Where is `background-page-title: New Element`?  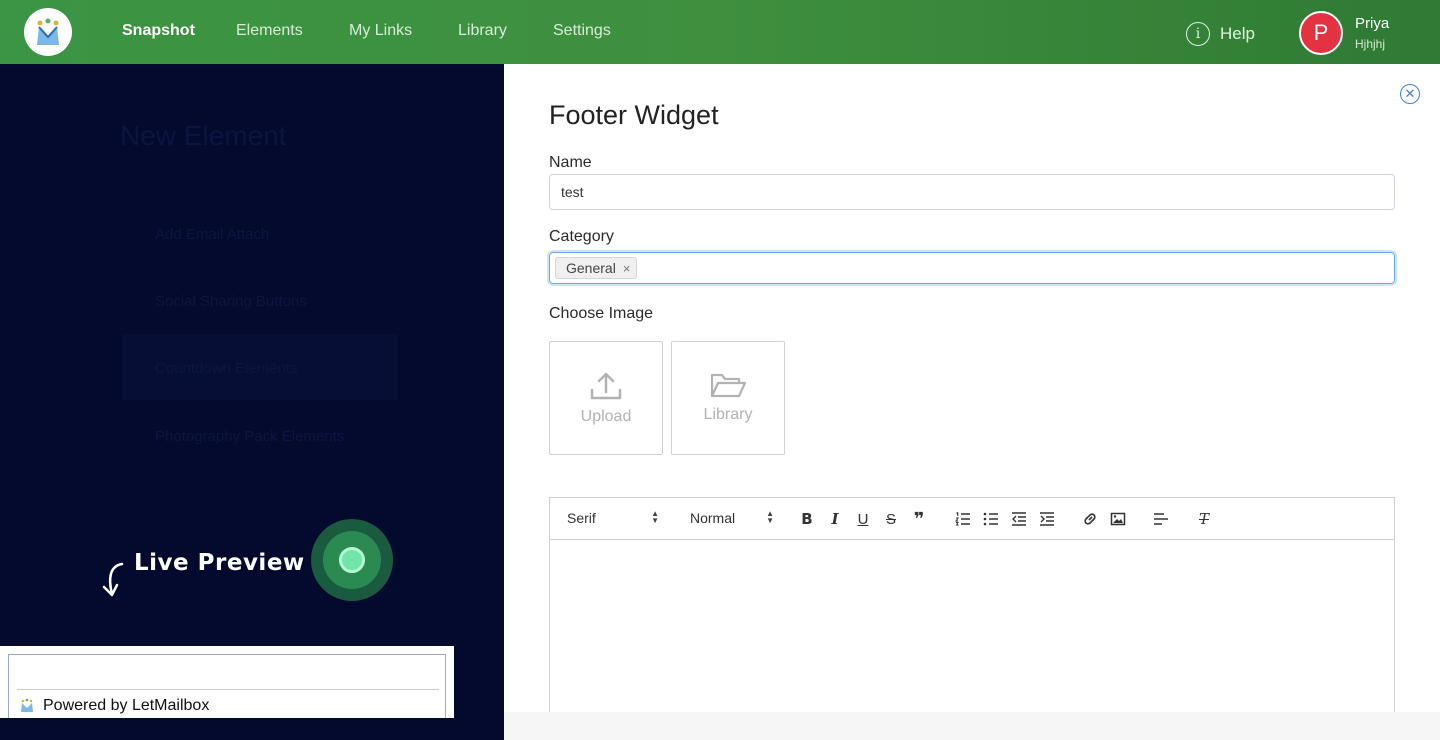 background-page-title: New Element is located at coordinates (203, 135).